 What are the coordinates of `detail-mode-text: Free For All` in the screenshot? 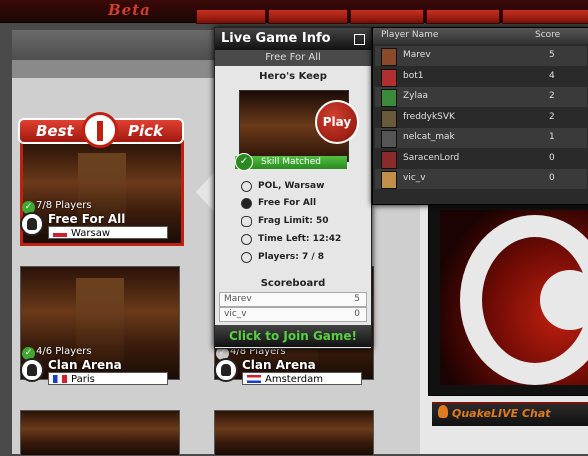 It's located at (287, 203).